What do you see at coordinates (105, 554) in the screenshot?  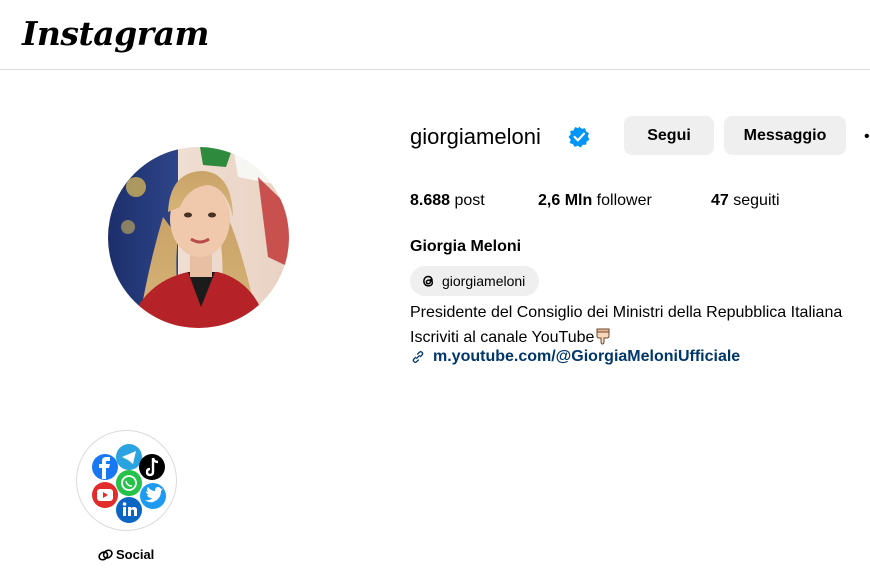 I see `chain-link-icon` at bounding box center [105, 554].